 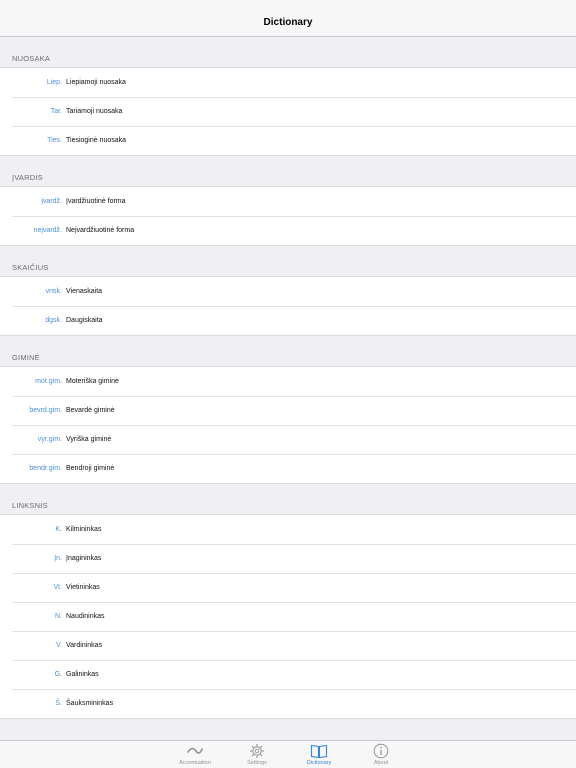 I want to click on tab-dictionary: Dictionary, so click(x=319, y=754).